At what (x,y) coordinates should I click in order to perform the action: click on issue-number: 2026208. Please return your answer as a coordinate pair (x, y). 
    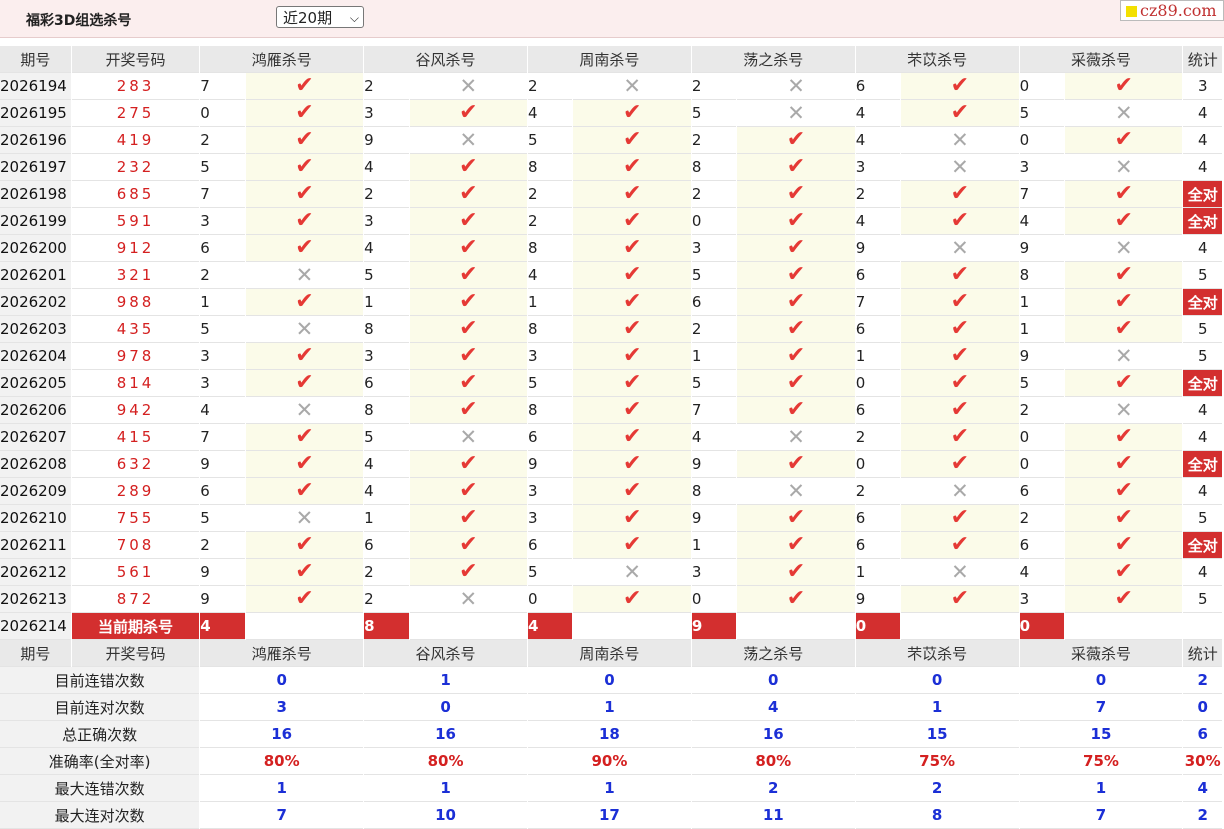
    Looking at the image, I should click on (35, 464).